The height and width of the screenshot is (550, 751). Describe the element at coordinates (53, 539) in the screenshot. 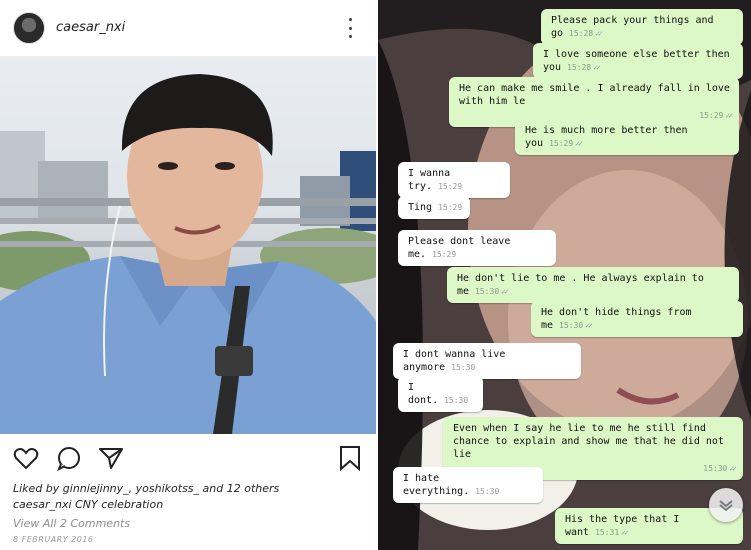

I see `post-date: 8 FEBRUARY 2016` at that location.